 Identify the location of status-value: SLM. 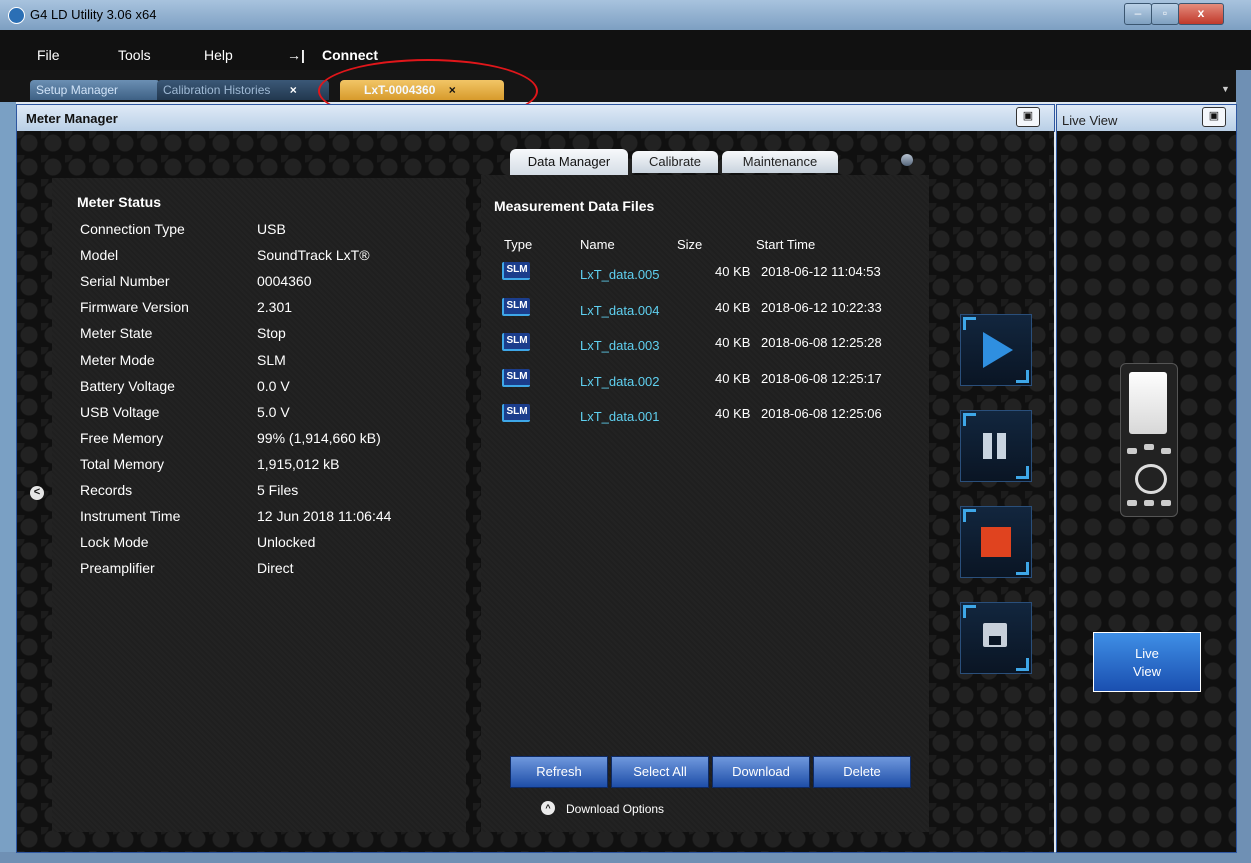
(271, 360).